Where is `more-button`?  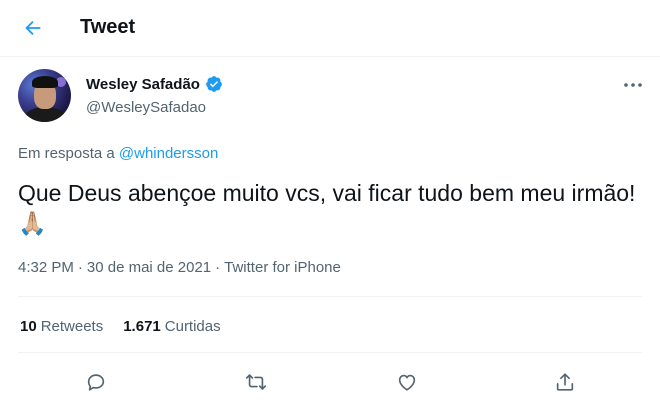 more-button is located at coordinates (633, 85).